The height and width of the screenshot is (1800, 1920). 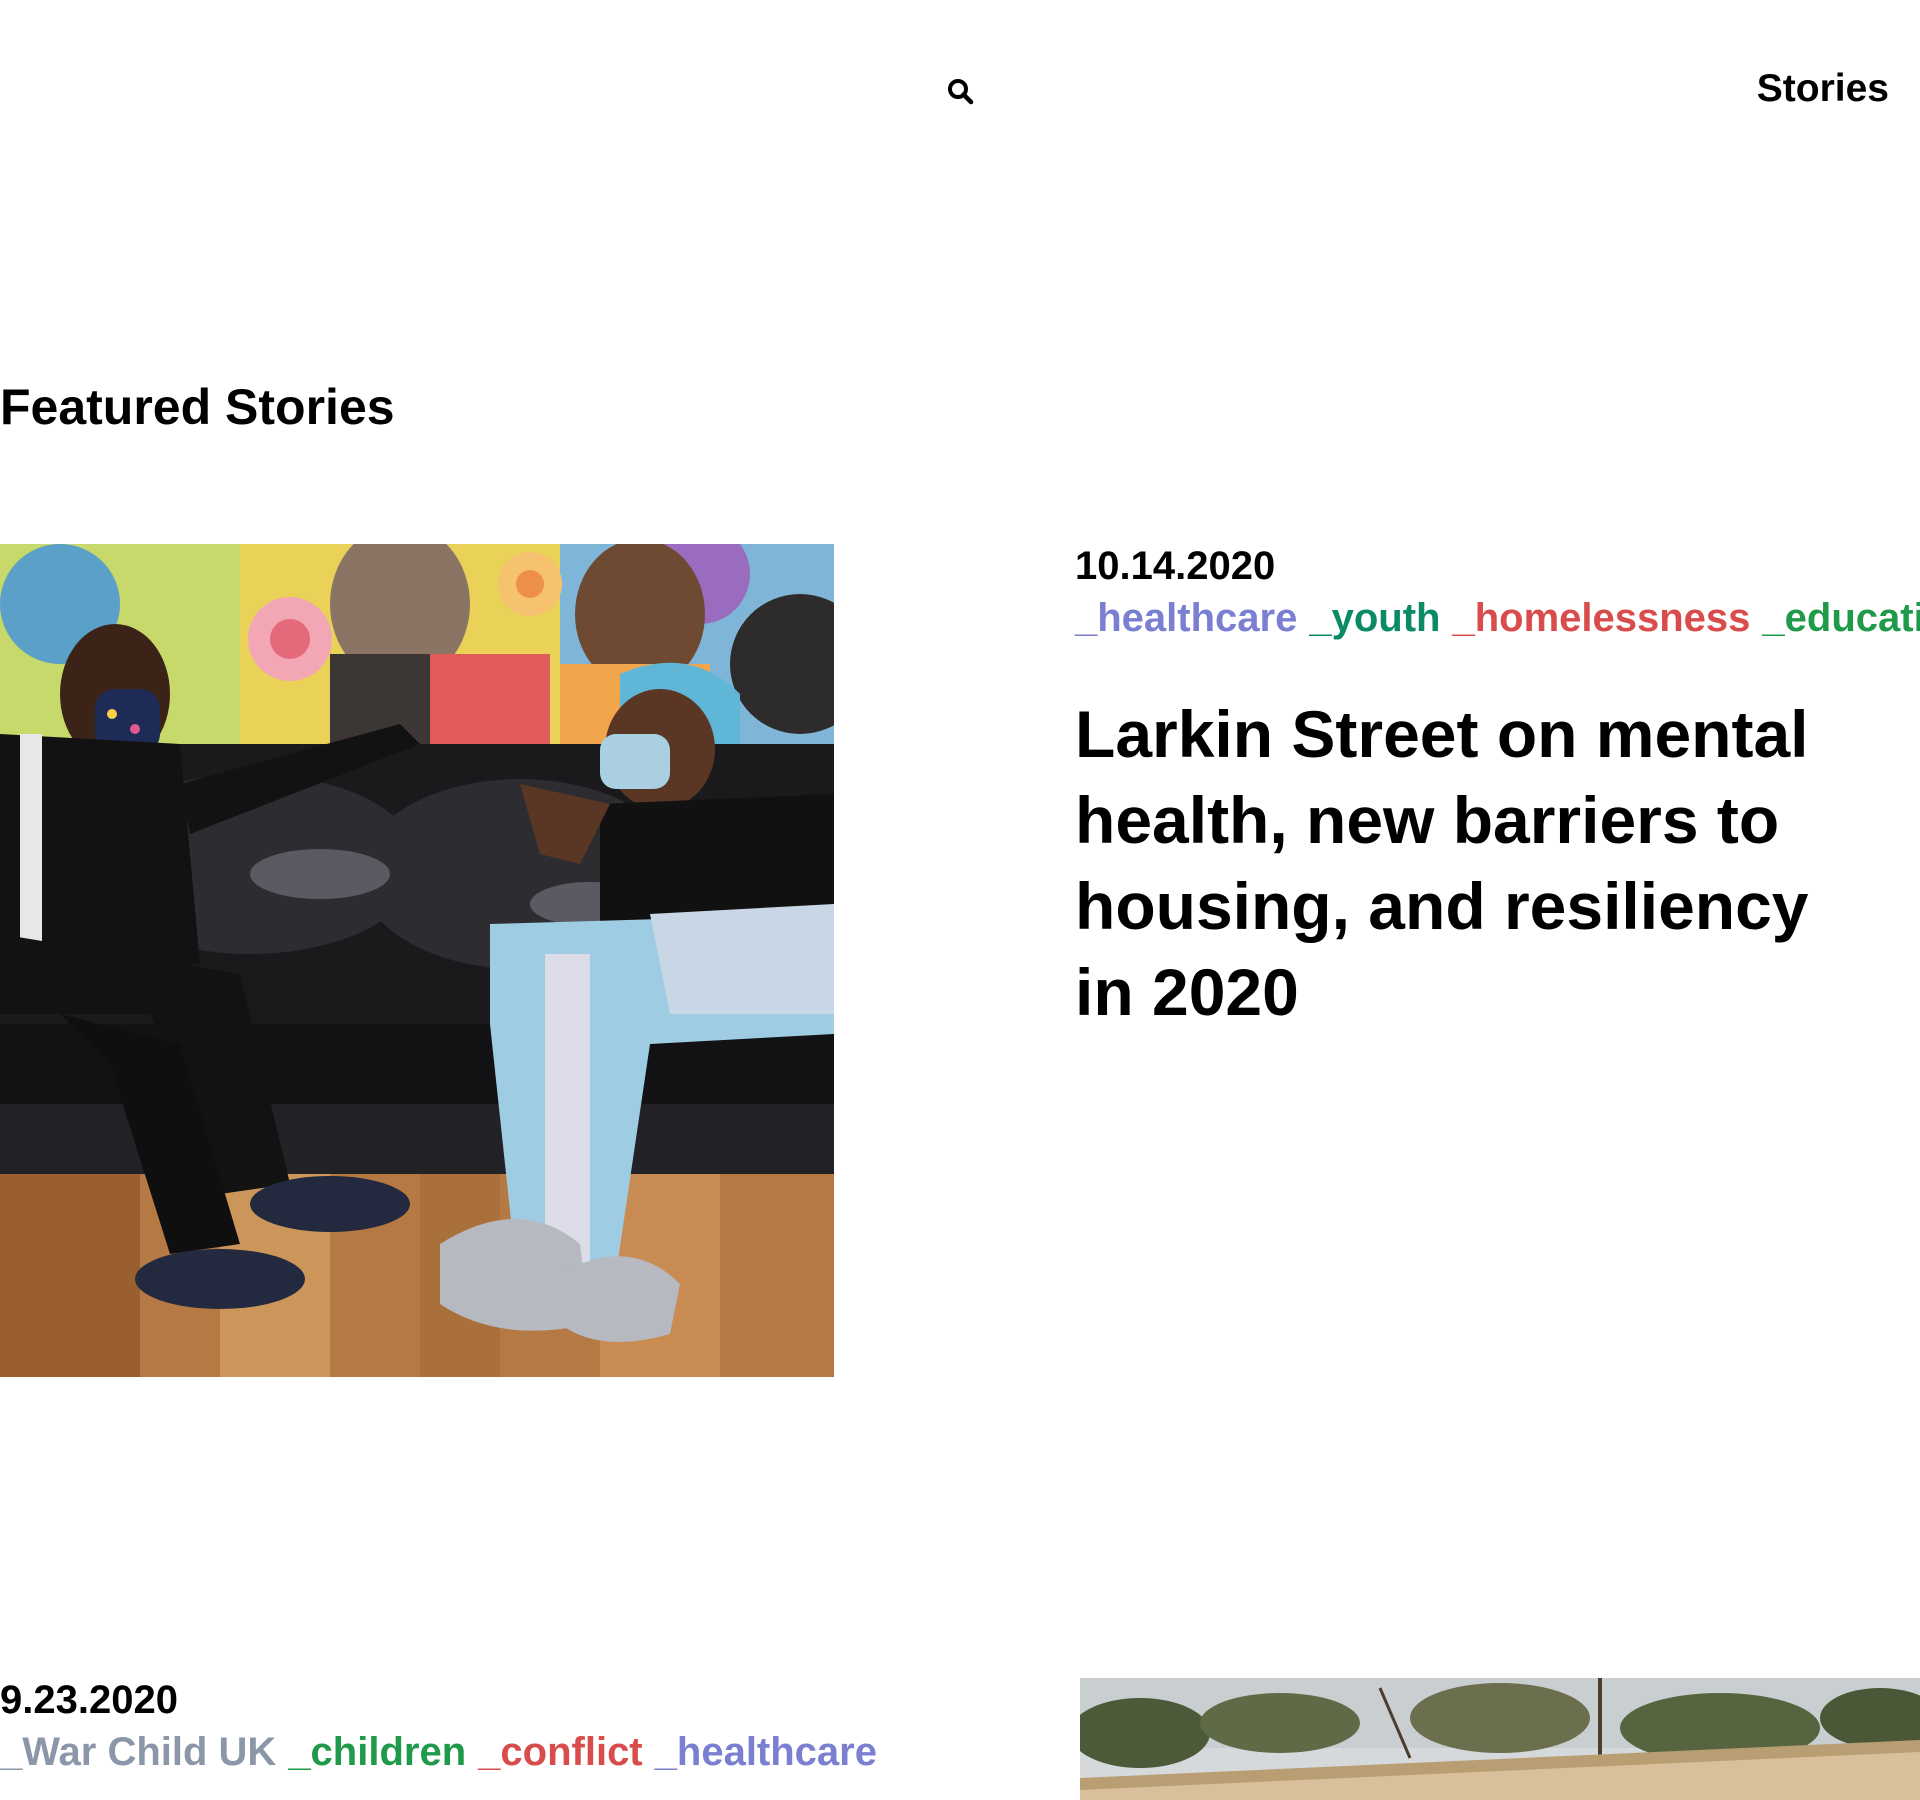 I want to click on tag-youth: _youth, so click(x=1374, y=618).